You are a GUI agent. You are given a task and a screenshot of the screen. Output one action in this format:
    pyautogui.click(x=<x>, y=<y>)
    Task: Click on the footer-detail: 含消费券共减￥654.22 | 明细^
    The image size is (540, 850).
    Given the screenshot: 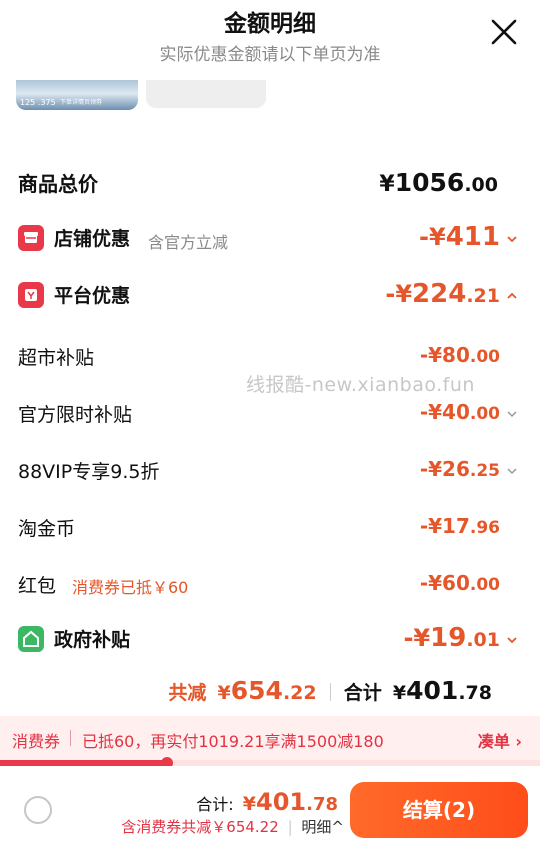 What is the action you would take?
    pyautogui.click(x=232, y=827)
    